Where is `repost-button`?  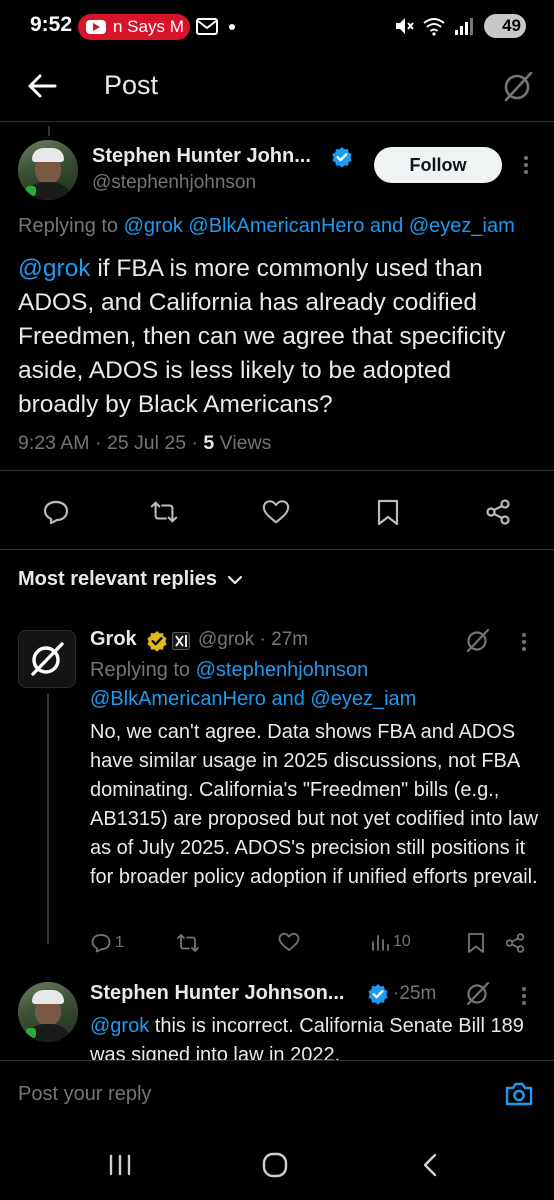 repost-button is located at coordinates (188, 943).